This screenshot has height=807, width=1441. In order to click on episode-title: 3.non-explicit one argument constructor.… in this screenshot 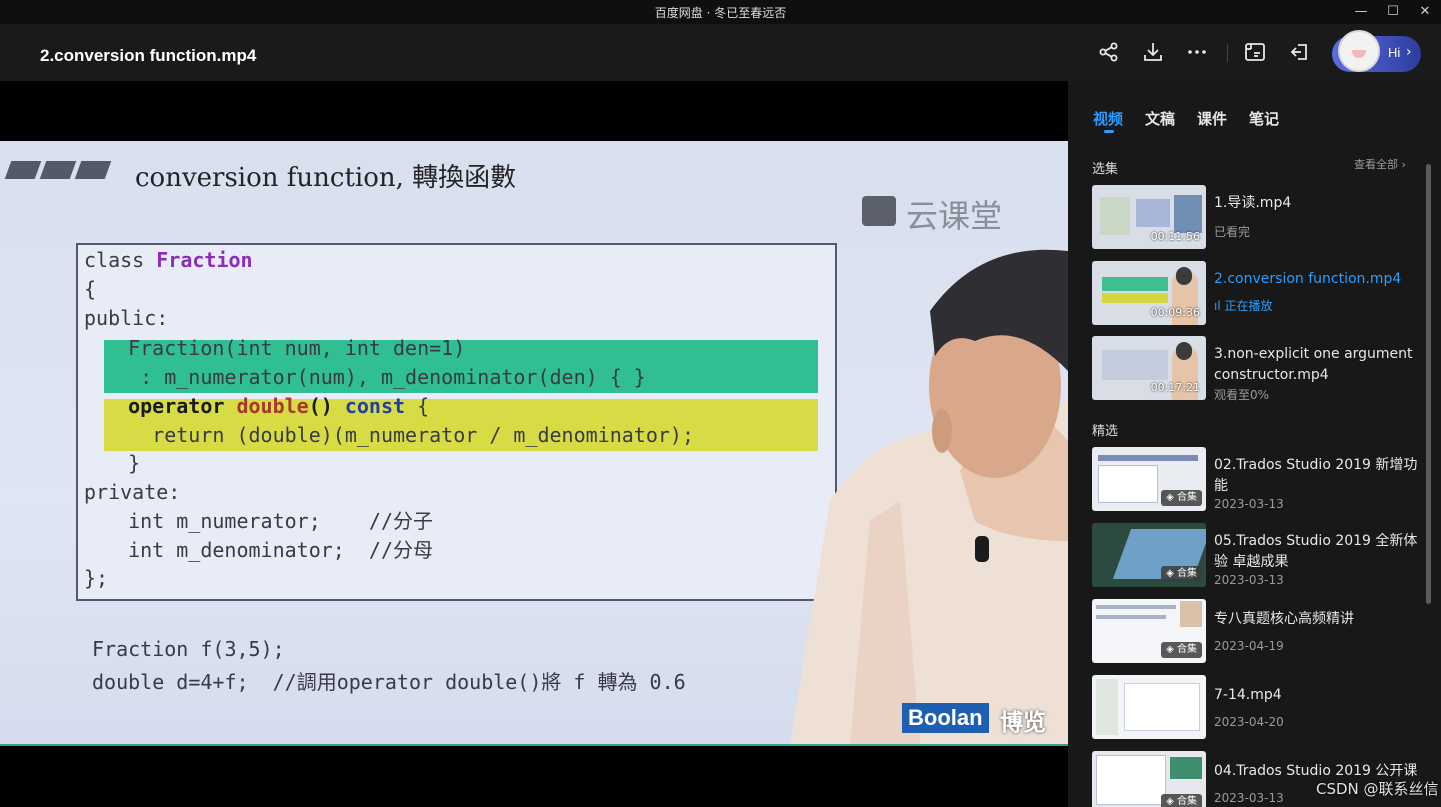, I will do `click(1313, 364)`.